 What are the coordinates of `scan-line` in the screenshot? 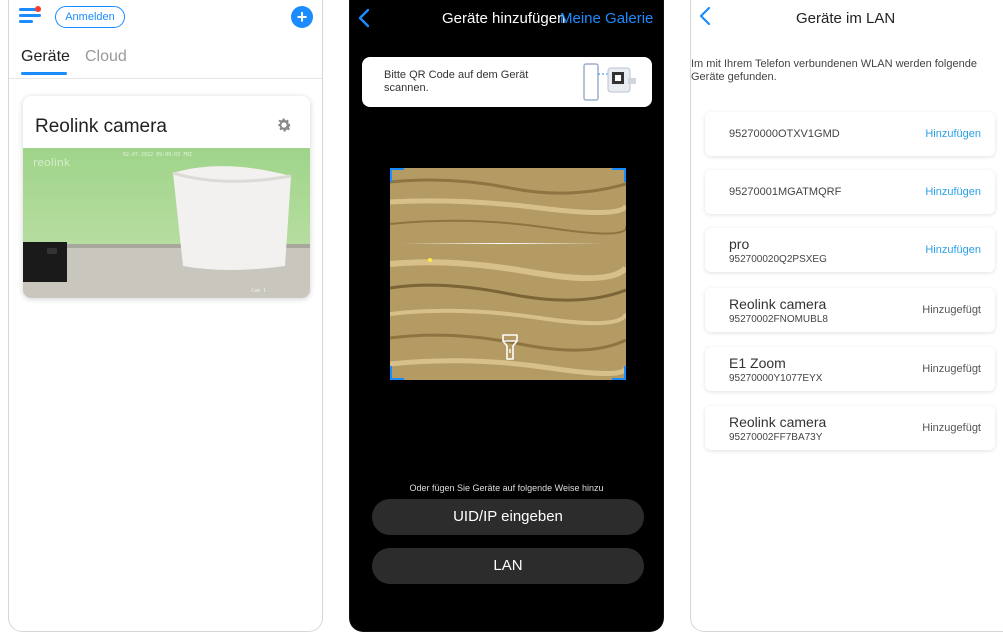 It's located at (503, 243).